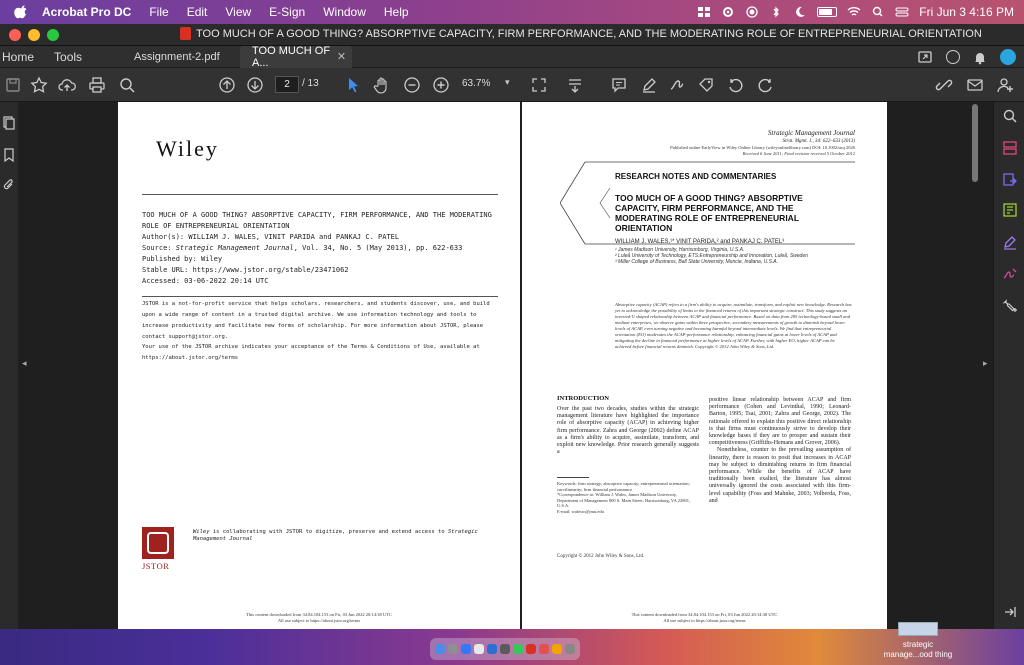  What do you see at coordinates (412, 85) in the screenshot?
I see `zoom-out-icon` at bounding box center [412, 85].